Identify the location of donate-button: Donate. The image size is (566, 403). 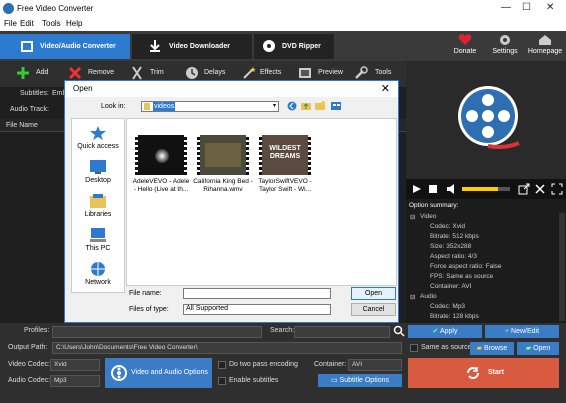
(465, 44).